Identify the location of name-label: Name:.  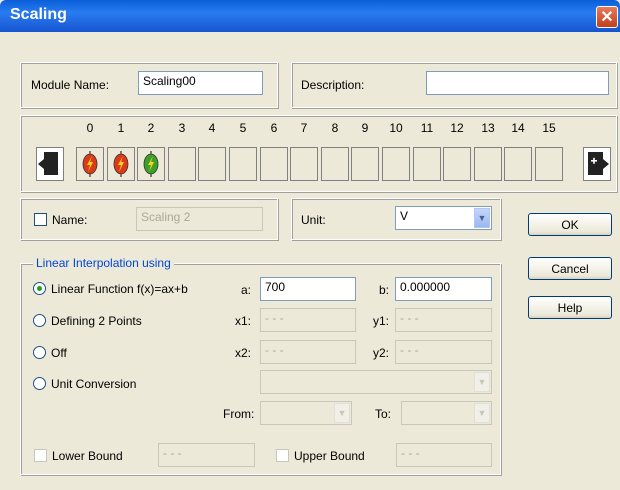
(70, 220).